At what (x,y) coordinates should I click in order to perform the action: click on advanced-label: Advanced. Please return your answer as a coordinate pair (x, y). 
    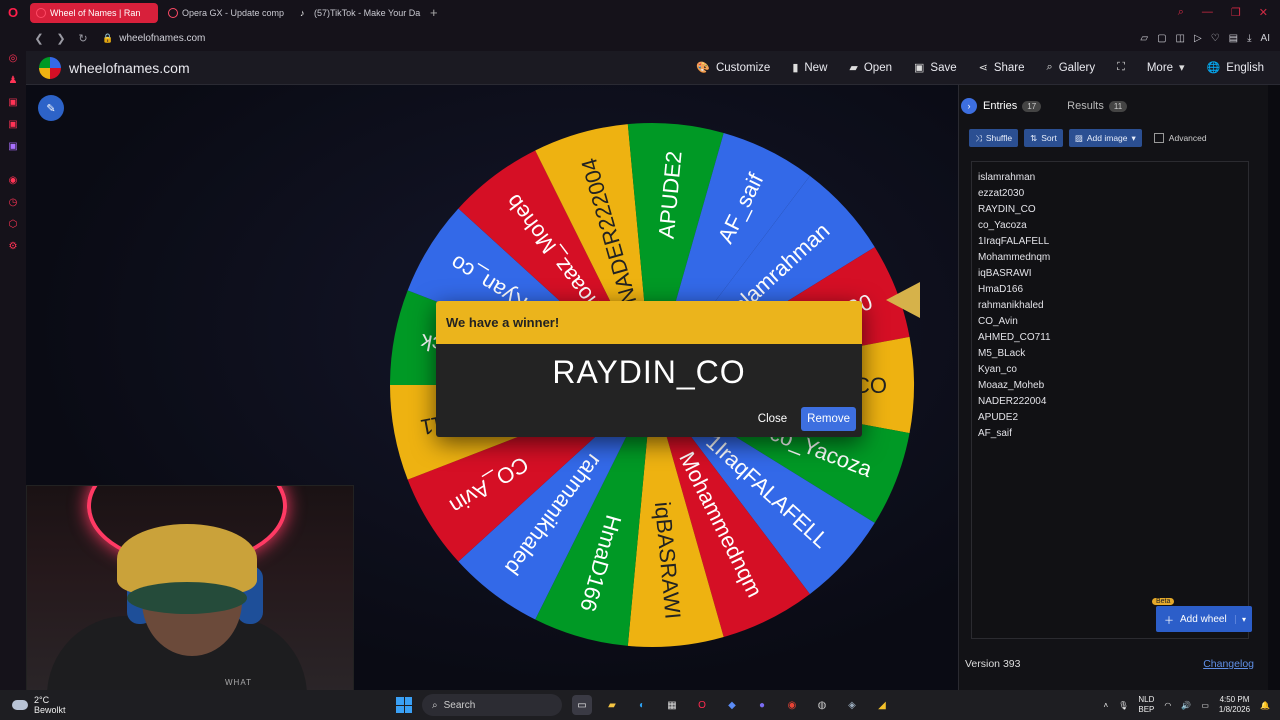
    Looking at the image, I should click on (1187, 138).